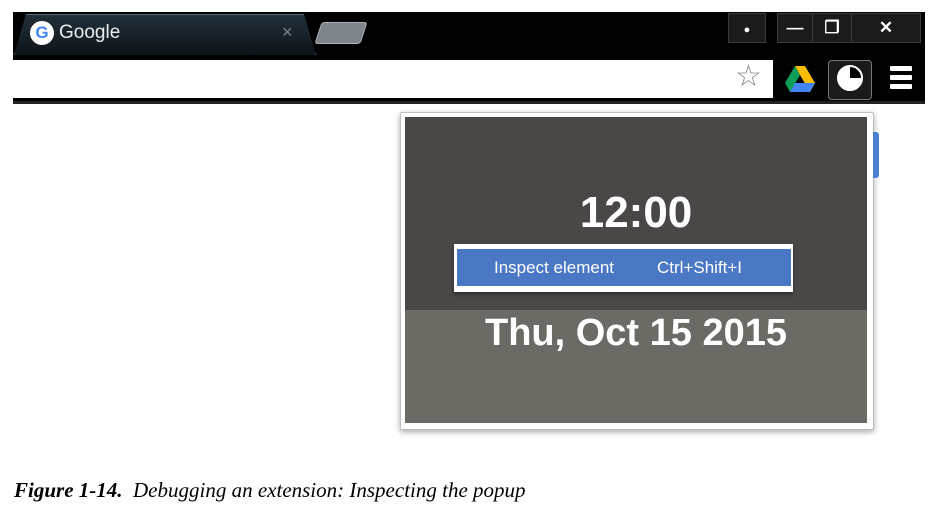  I want to click on minimize-button: —, so click(795, 28).